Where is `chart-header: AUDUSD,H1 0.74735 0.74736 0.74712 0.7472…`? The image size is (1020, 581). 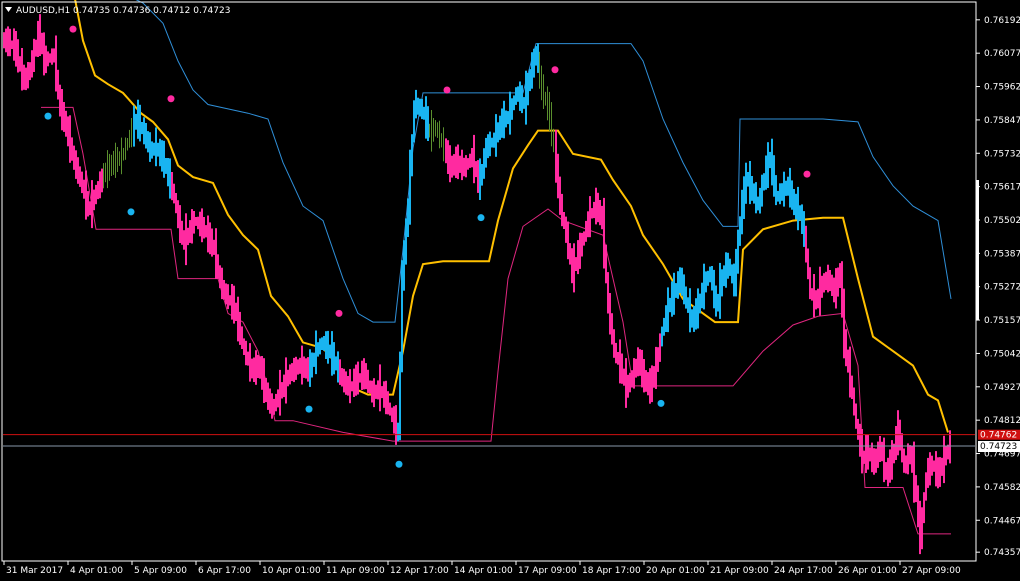 chart-header: AUDUSD,H1 0.74735 0.74736 0.74712 0.7472… is located at coordinates (117, 11).